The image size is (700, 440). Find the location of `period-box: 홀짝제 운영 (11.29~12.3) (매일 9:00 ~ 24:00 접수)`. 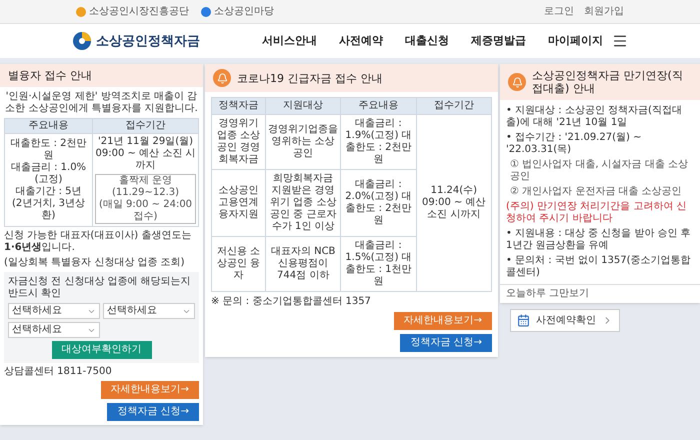

period-box: 홀짝제 운영 (11.29~12.3) (매일 9:00 ~ 24:00 접수) is located at coordinates (145, 199).